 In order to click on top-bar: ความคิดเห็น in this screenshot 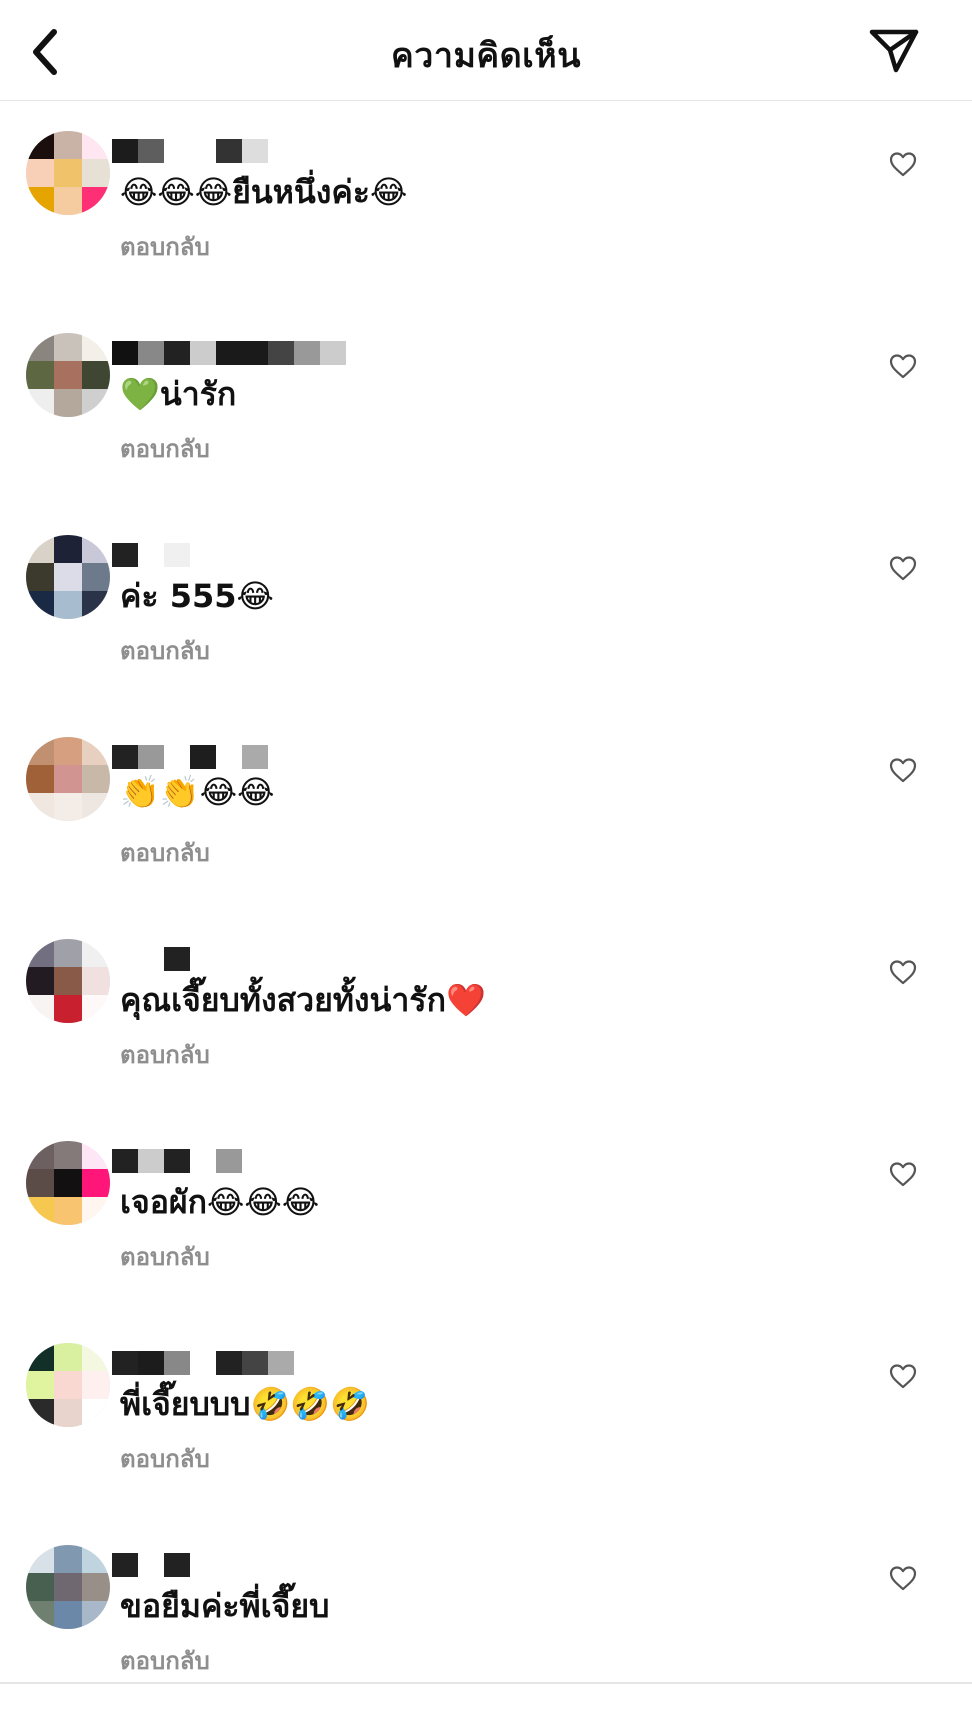, I will do `click(486, 50)`.